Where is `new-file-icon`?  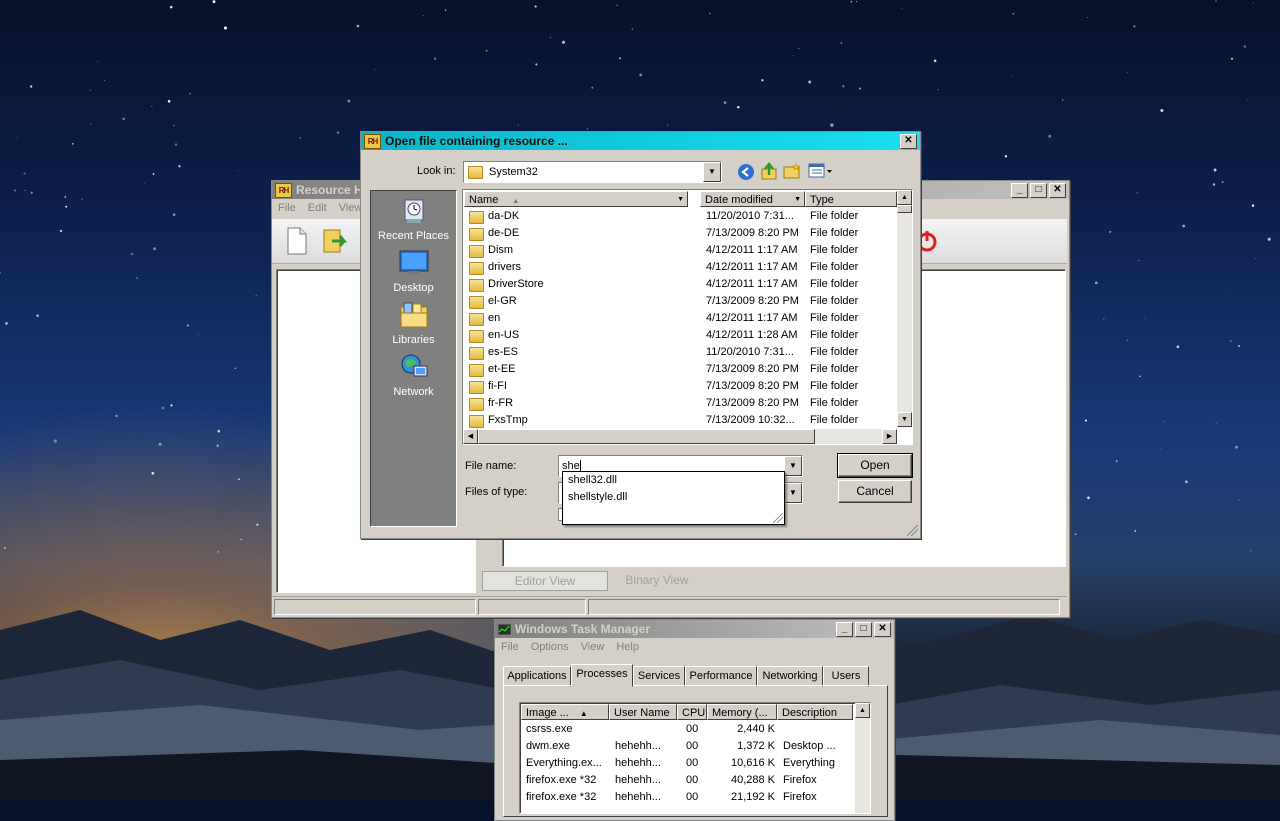
new-file-icon is located at coordinates (297, 241).